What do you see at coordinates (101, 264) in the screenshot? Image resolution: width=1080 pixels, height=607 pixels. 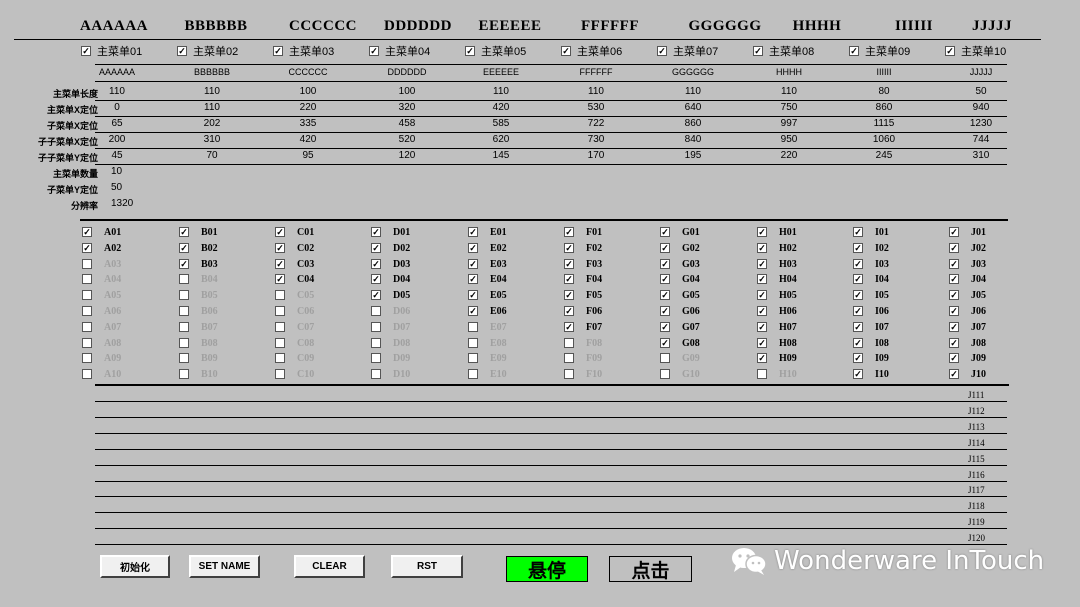 I see `submenu-checkbox: A03` at bounding box center [101, 264].